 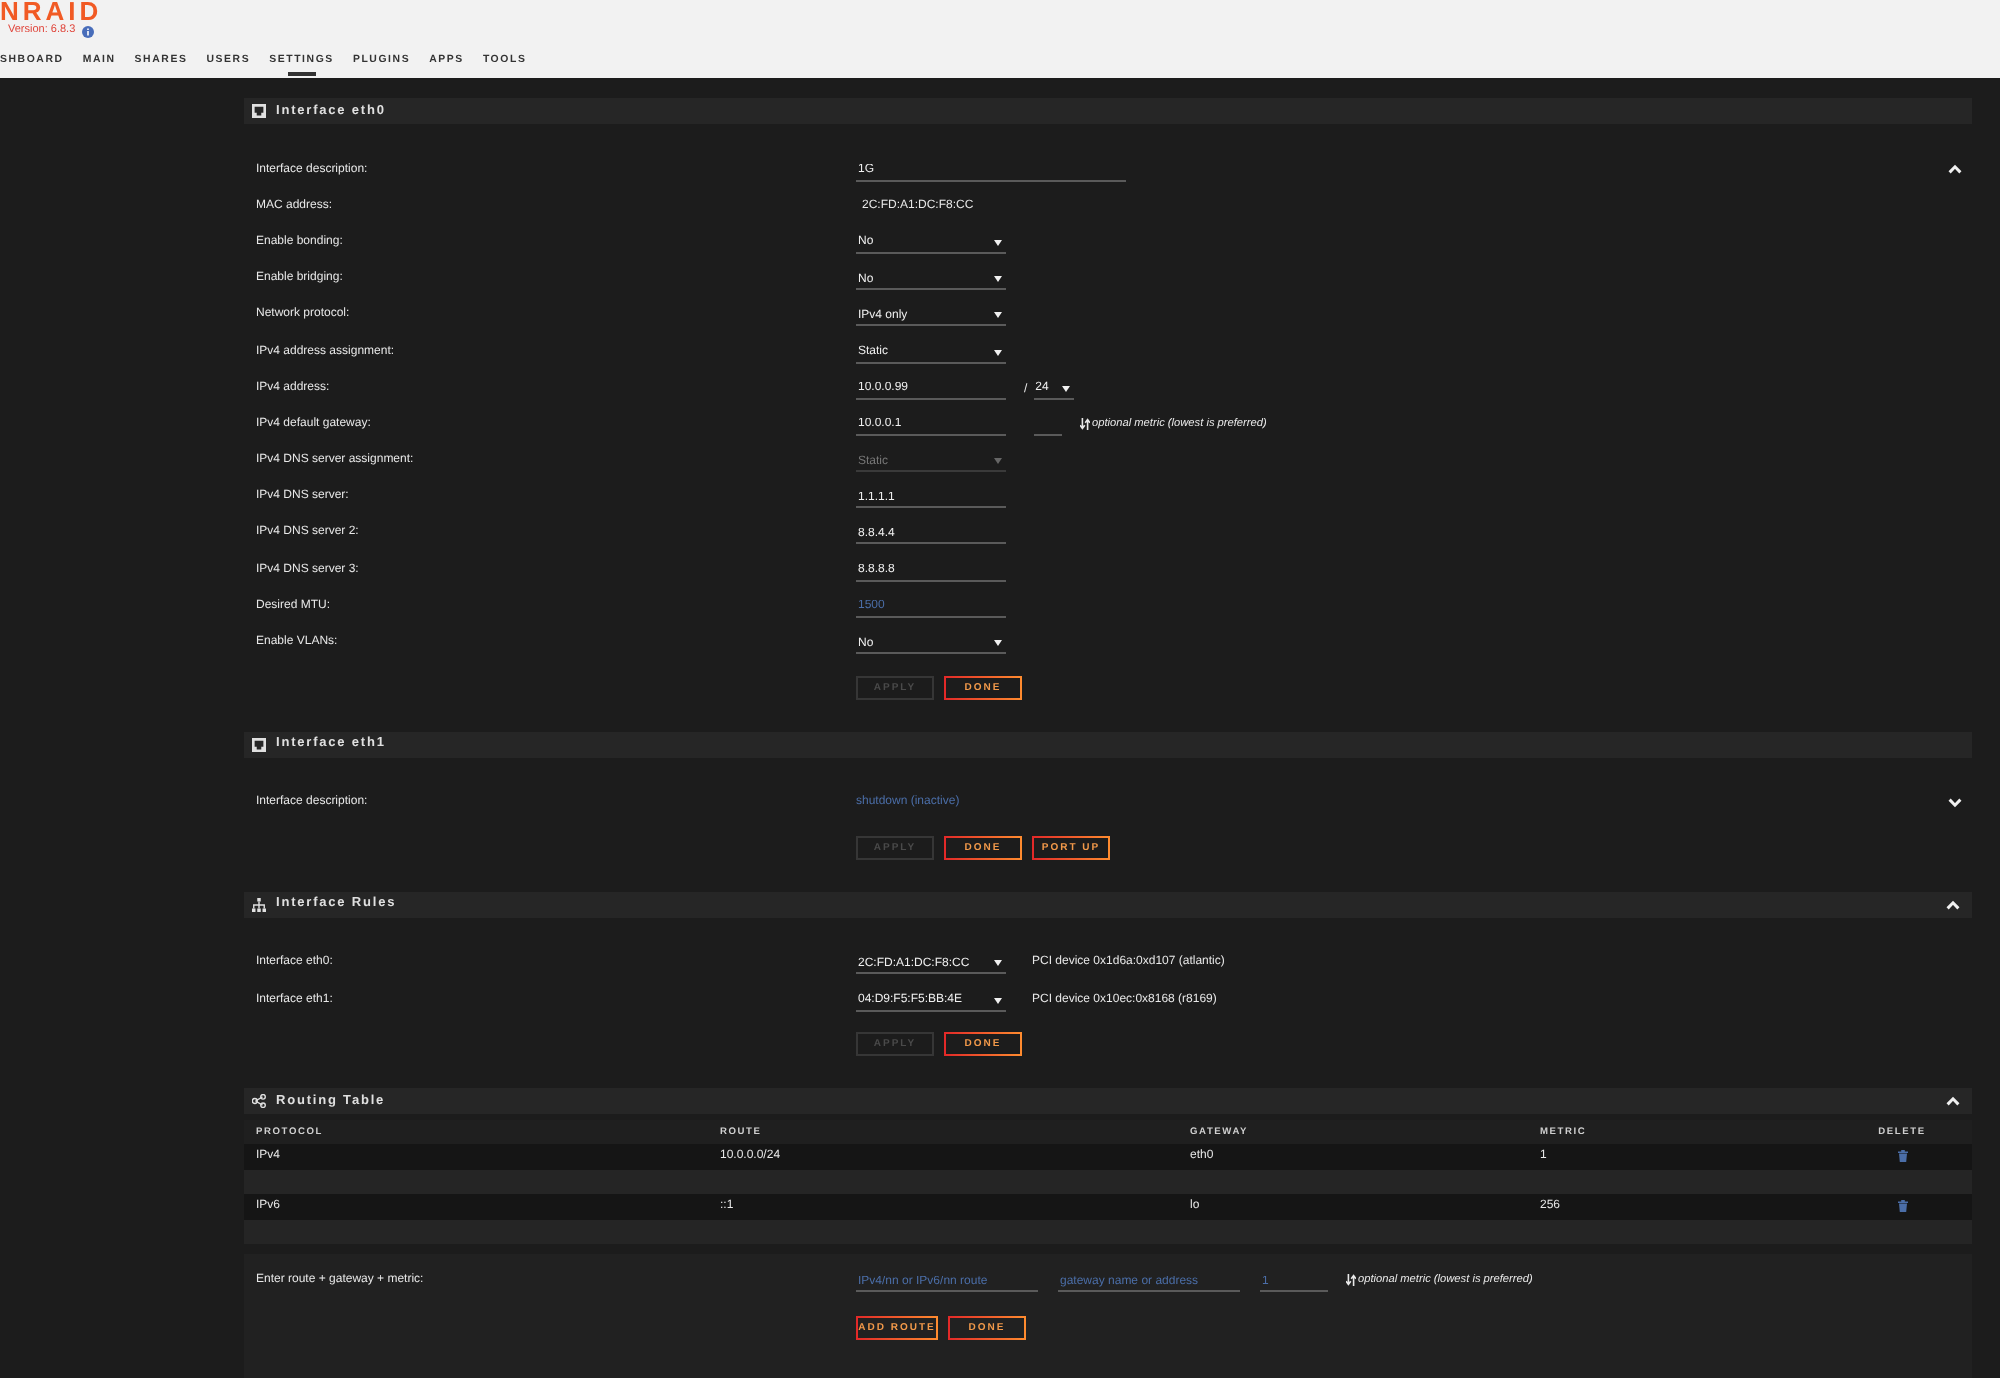 I want to click on share-nodes-icon, so click(x=259, y=1101).